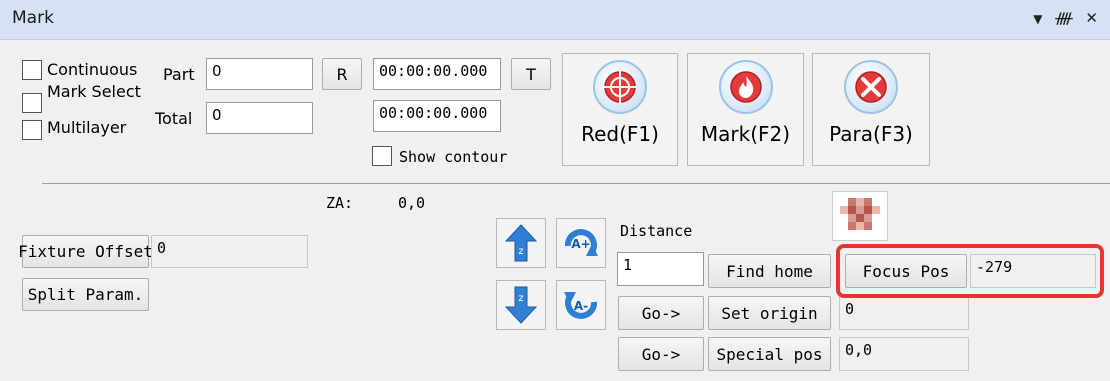  Describe the element at coordinates (576, 183) in the screenshot. I see `separator` at that location.